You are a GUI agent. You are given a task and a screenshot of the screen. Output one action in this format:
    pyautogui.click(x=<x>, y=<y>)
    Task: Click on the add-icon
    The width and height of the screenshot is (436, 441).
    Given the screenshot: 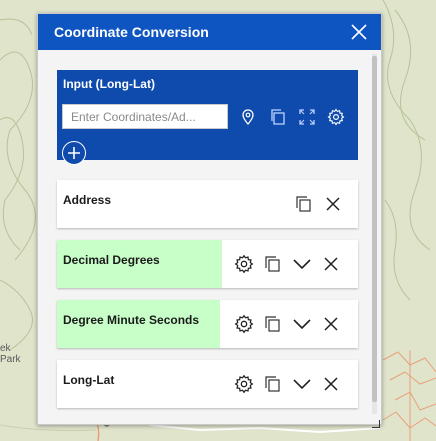 What is the action you would take?
    pyautogui.click(x=74, y=153)
    